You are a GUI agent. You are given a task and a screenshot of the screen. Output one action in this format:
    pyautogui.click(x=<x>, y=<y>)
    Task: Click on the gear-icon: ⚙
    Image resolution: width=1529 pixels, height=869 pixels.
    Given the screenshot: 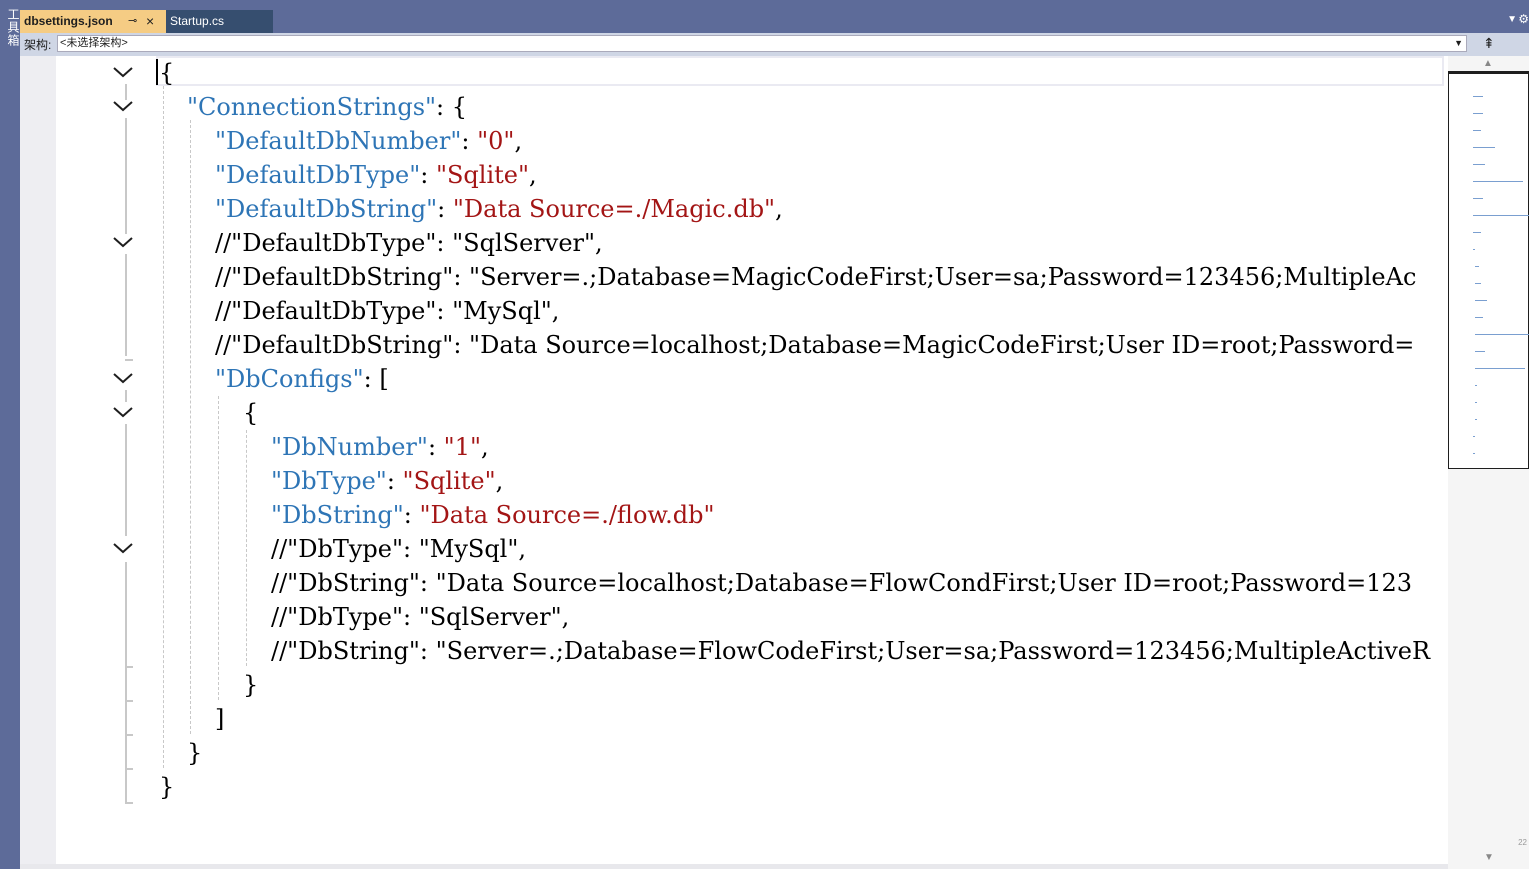 What is the action you would take?
    pyautogui.click(x=1523, y=19)
    